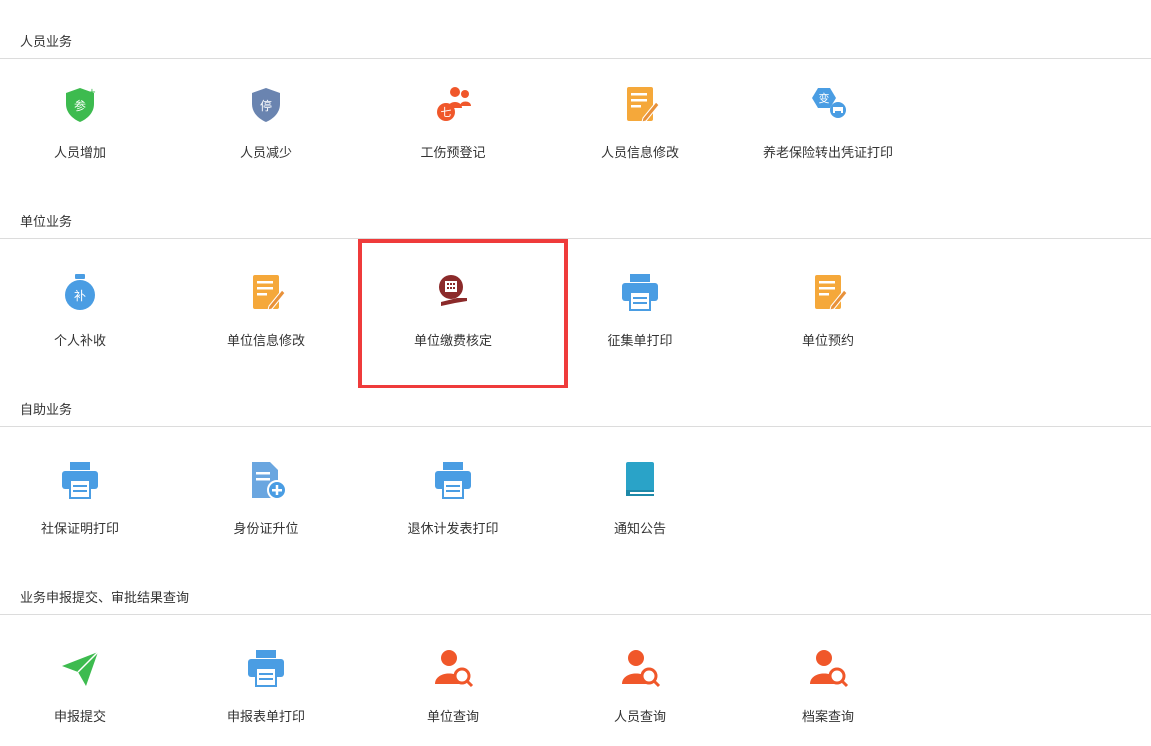  What do you see at coordinates (453, 132) in the screenshot?
I see `tile-injury-preregister: 七 工伤预登记` at bounding box center [453, 132].